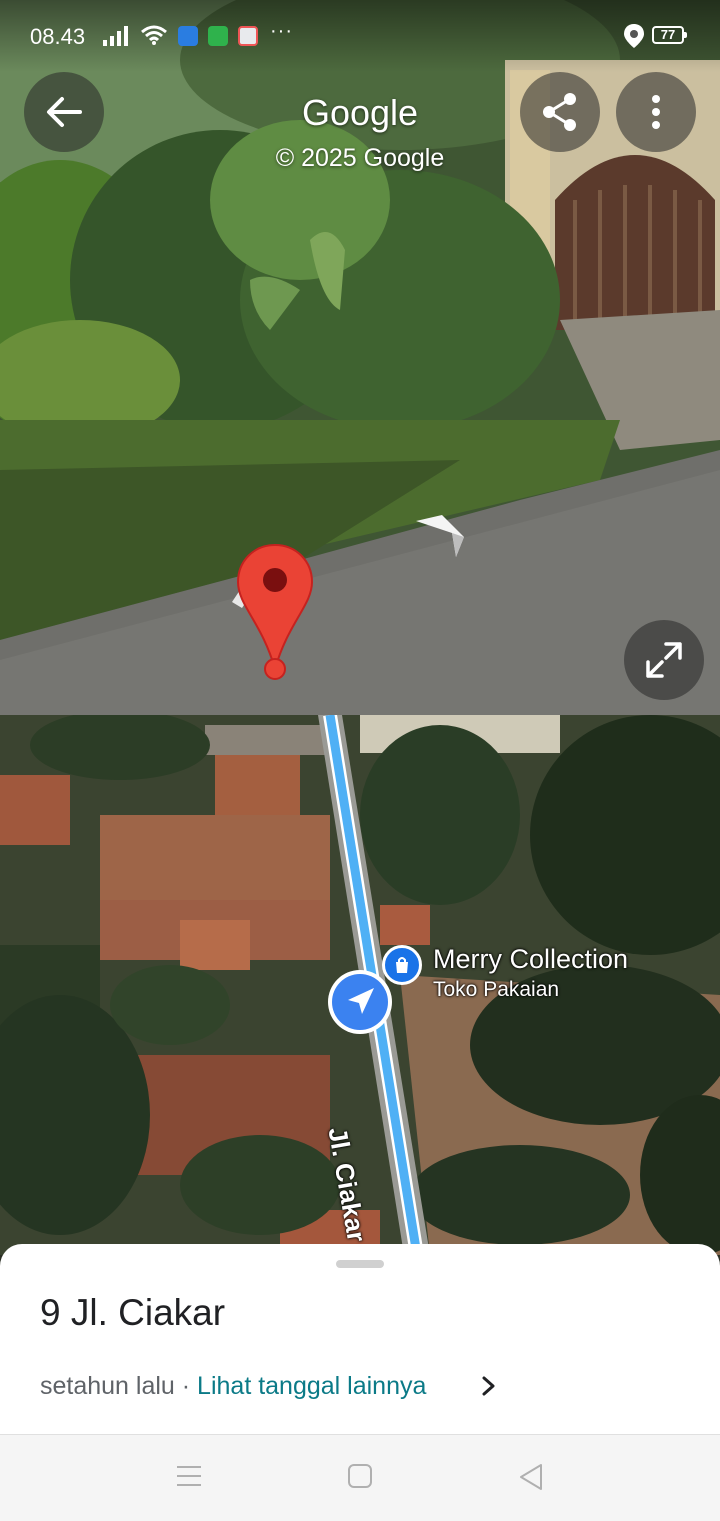 The height and width of the screenshot is (1521, 720). Describe the element at coordinates (496, 989) in the screenshot. I see `poi-category: Toko Pakaian` at that location.